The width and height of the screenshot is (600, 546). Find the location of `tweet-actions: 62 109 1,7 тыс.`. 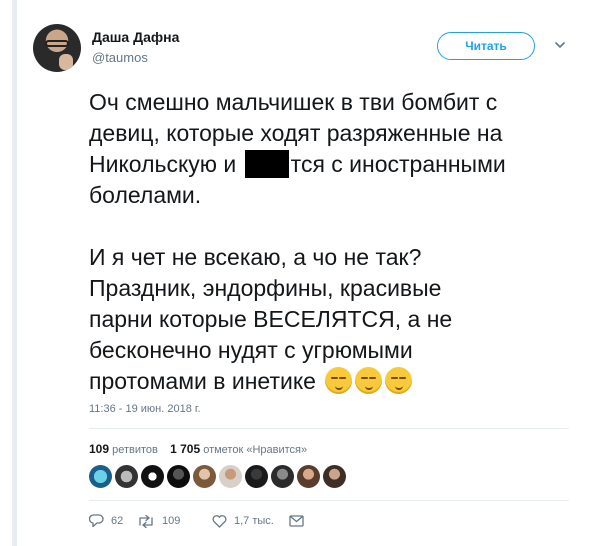

tweet-actions: 62 109 1,7 тыс. is located at coordinates (196, 521).